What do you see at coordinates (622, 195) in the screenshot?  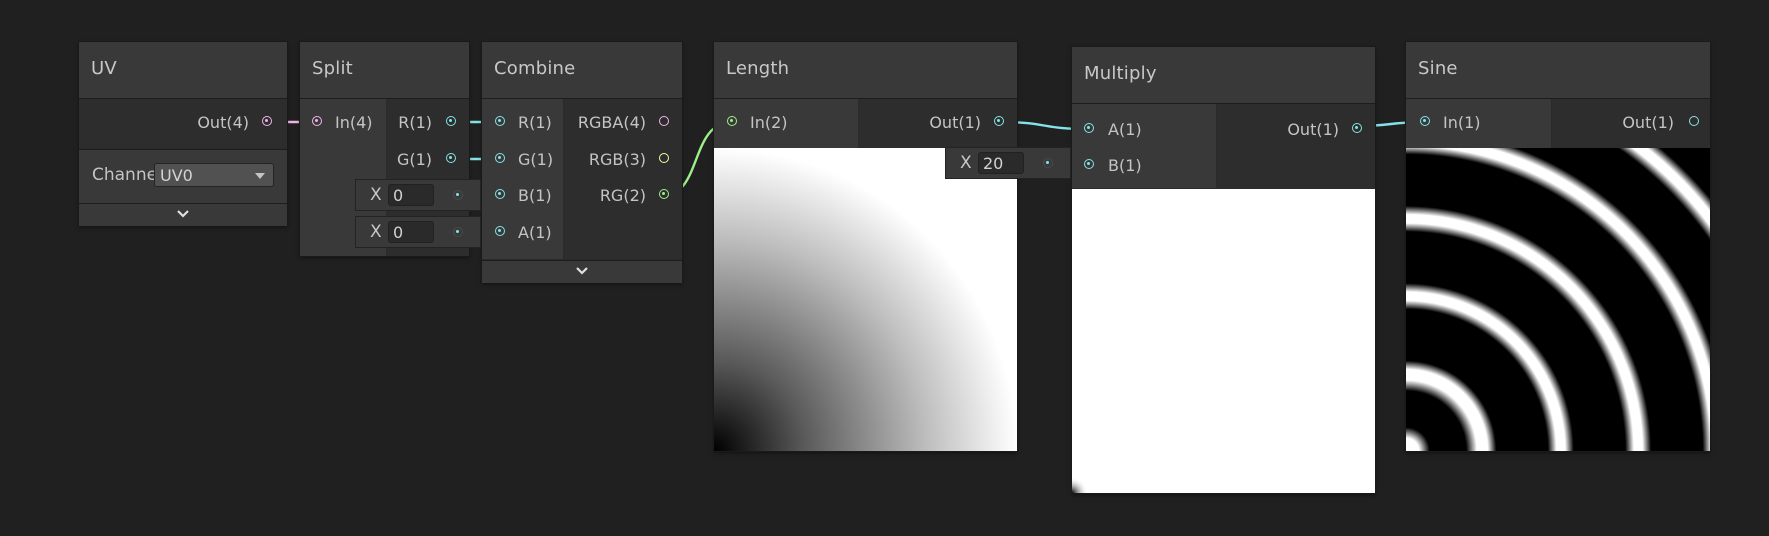 I see `combine-out-rg-label: RG(2)` at bounding box center [622, 195].